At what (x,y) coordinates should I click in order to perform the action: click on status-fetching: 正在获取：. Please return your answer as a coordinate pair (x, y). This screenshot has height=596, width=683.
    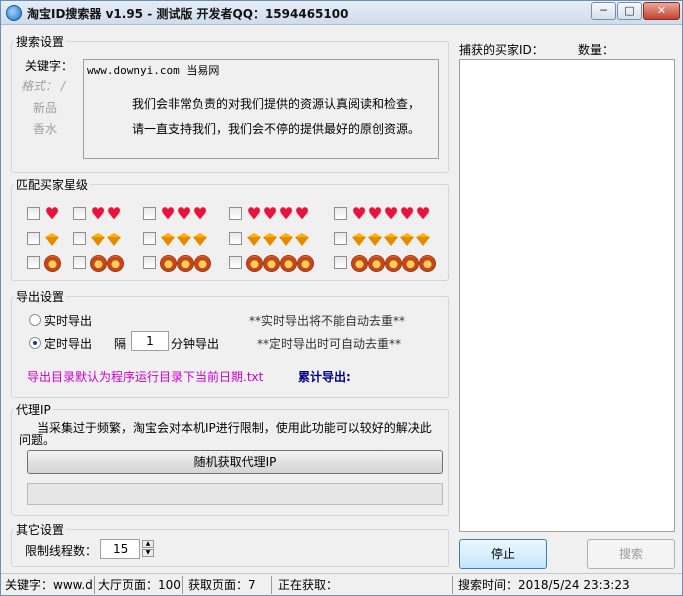
    Looking at the image, I should click on (308, 585).